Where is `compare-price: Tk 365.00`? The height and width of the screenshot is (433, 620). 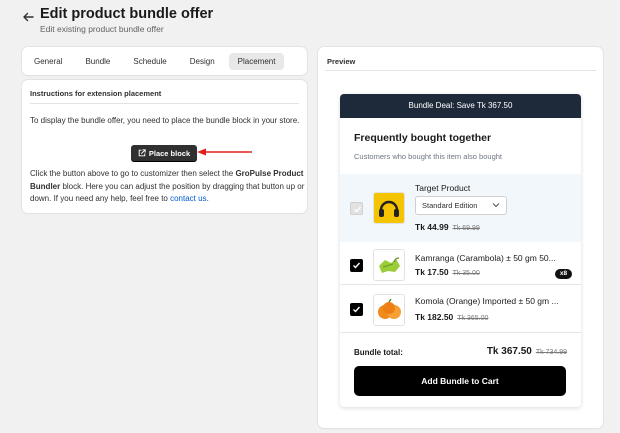
compare-price: Tk 365.00 is located at coordinates (473, 318).